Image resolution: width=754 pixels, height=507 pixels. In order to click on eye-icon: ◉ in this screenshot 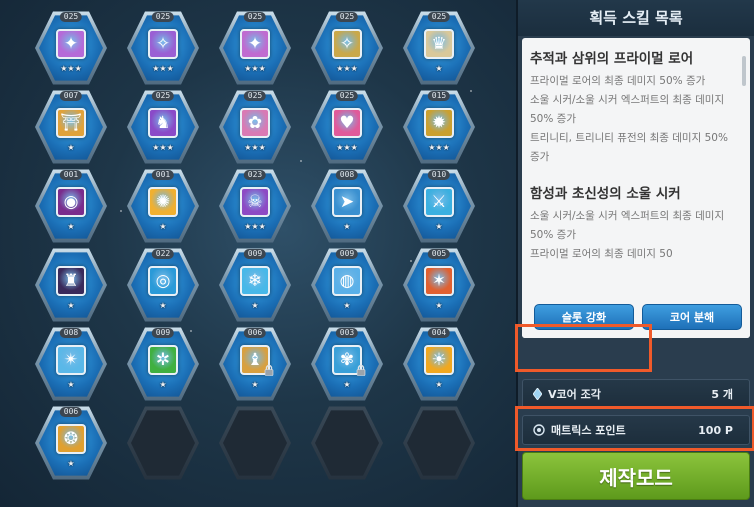, I will do `click(71, 202)`.